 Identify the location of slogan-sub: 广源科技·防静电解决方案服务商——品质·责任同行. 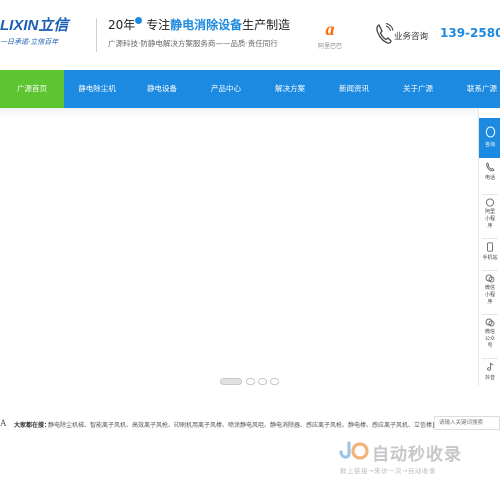
(193, 43).